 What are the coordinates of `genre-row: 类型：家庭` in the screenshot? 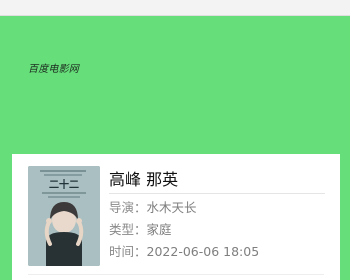 It's located at (217, 230).